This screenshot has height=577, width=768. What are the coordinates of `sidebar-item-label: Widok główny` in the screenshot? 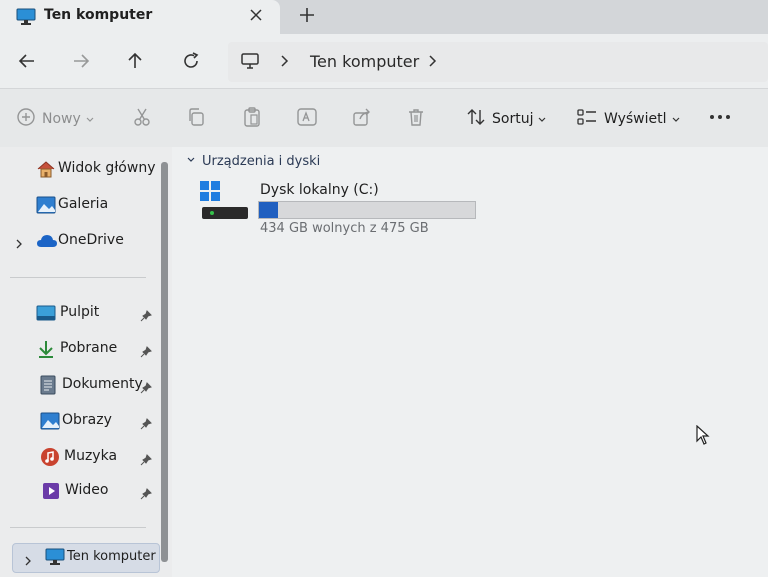 It's located at (107, 168).